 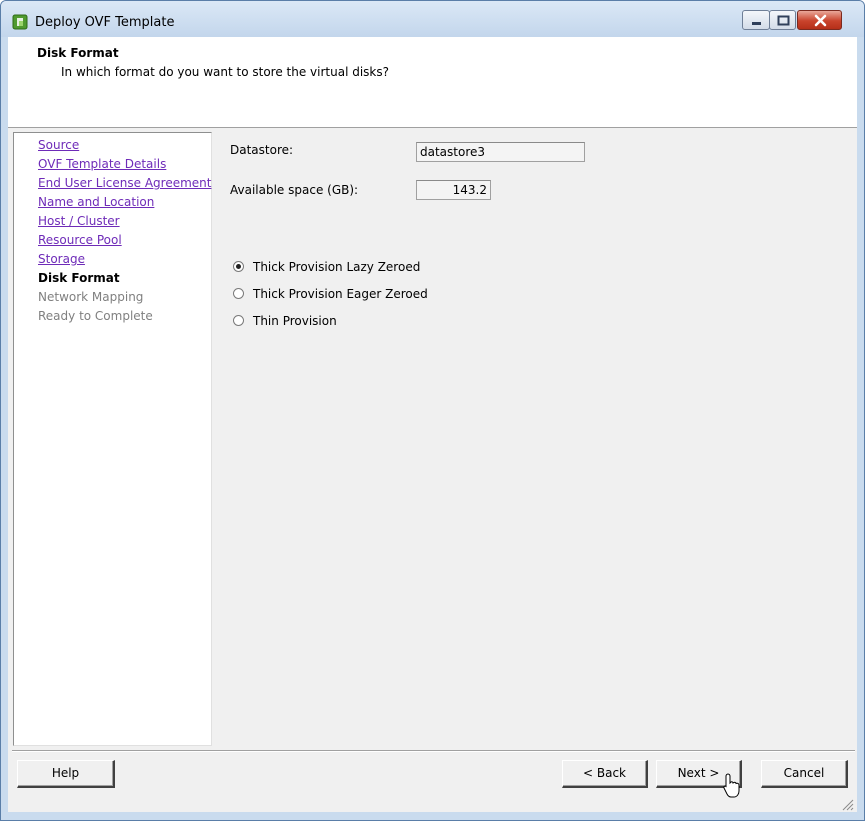 What do you see at coordinates (337, 267) in the screenshot?
I see `option-label: Thick Provision Lazy Zeroed` at bounding box center [337, 267].